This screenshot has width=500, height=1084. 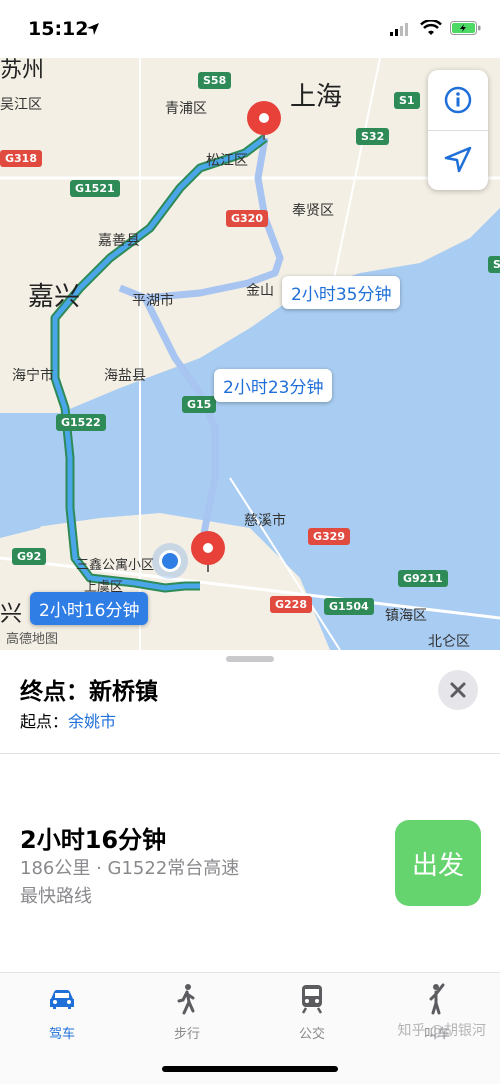 I want to click on origin-row: 起点：余姚市, so click(x=68, y=720).